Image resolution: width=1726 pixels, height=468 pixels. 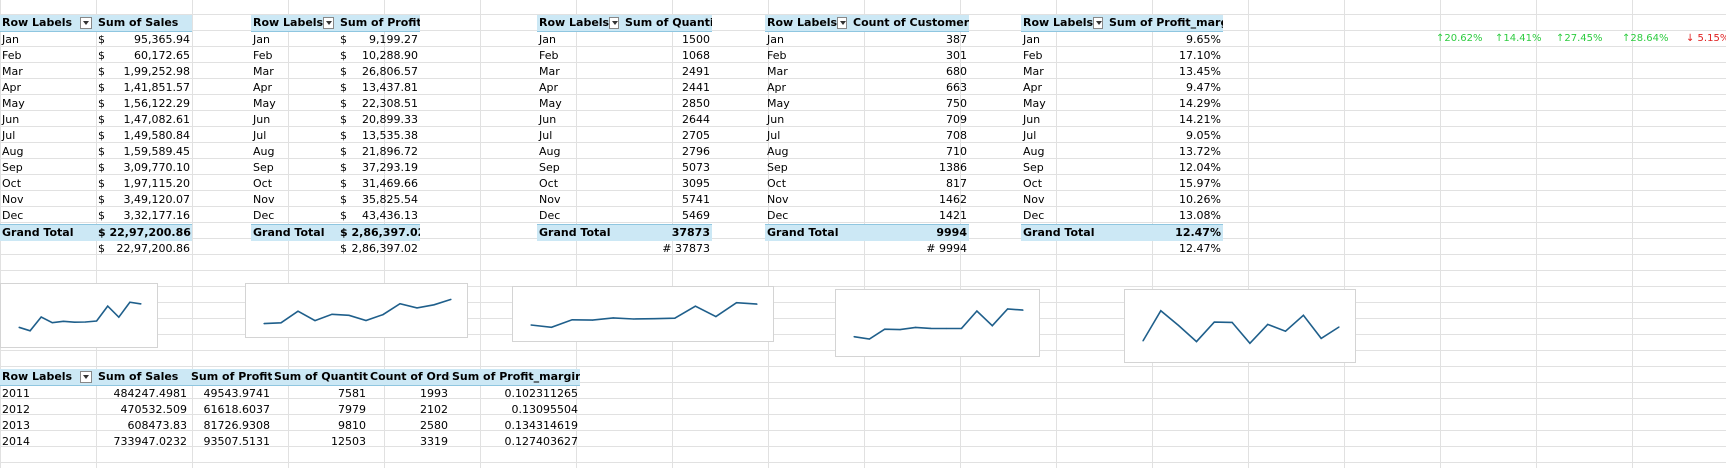 I want to click on pivot-row: May 750, so click(x=867, y=104).